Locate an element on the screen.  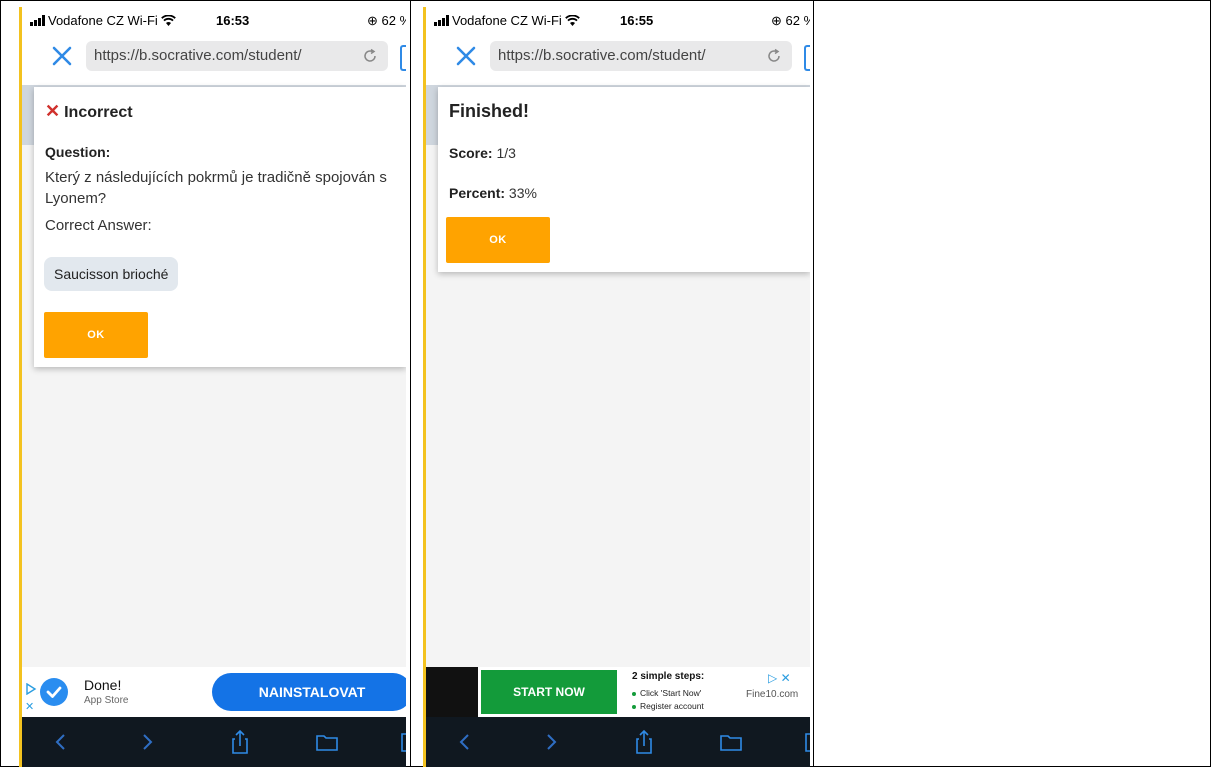
percent-value: 33% is located at coordinates (522, 193).